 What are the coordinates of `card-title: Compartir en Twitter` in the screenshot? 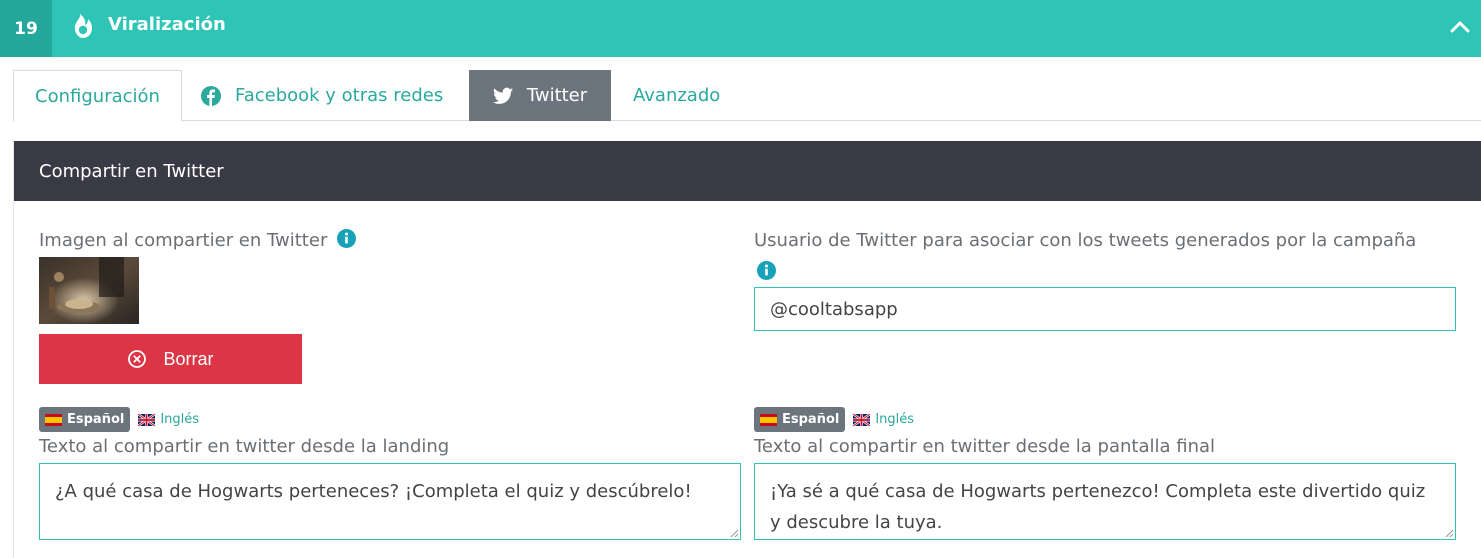 It's located at (747, 171).